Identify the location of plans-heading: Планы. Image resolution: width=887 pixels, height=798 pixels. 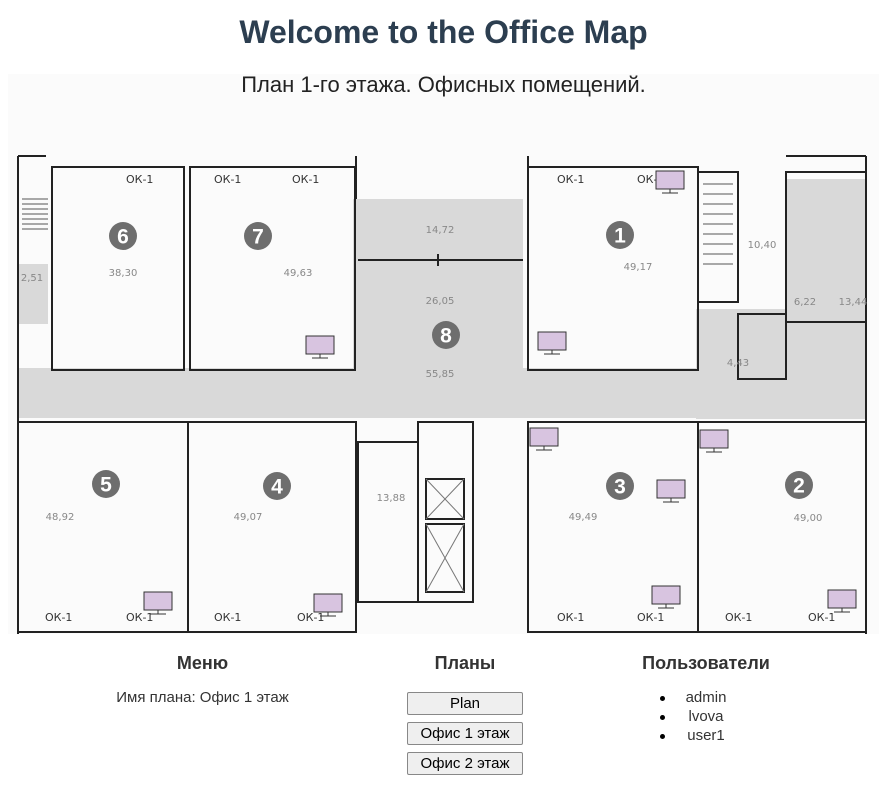
(465, 663).